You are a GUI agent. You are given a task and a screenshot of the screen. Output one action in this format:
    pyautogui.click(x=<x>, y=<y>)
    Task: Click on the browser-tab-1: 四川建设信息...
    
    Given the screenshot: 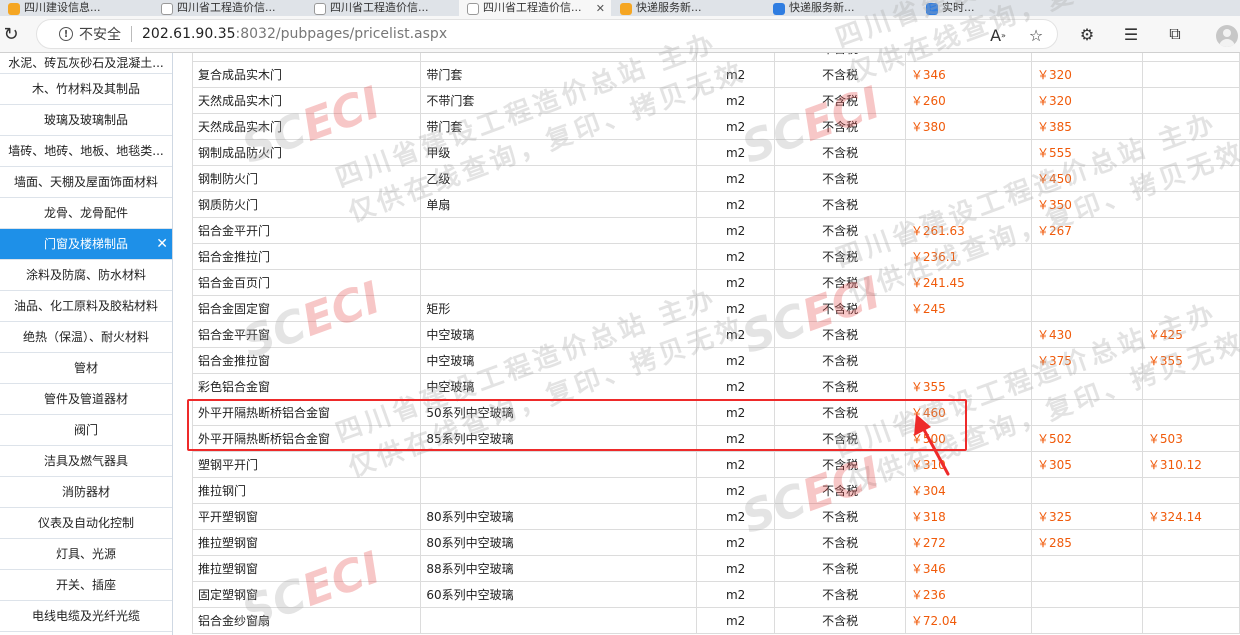 What is the action you would take?
    pyautogui.click(x=76, y=8)
    